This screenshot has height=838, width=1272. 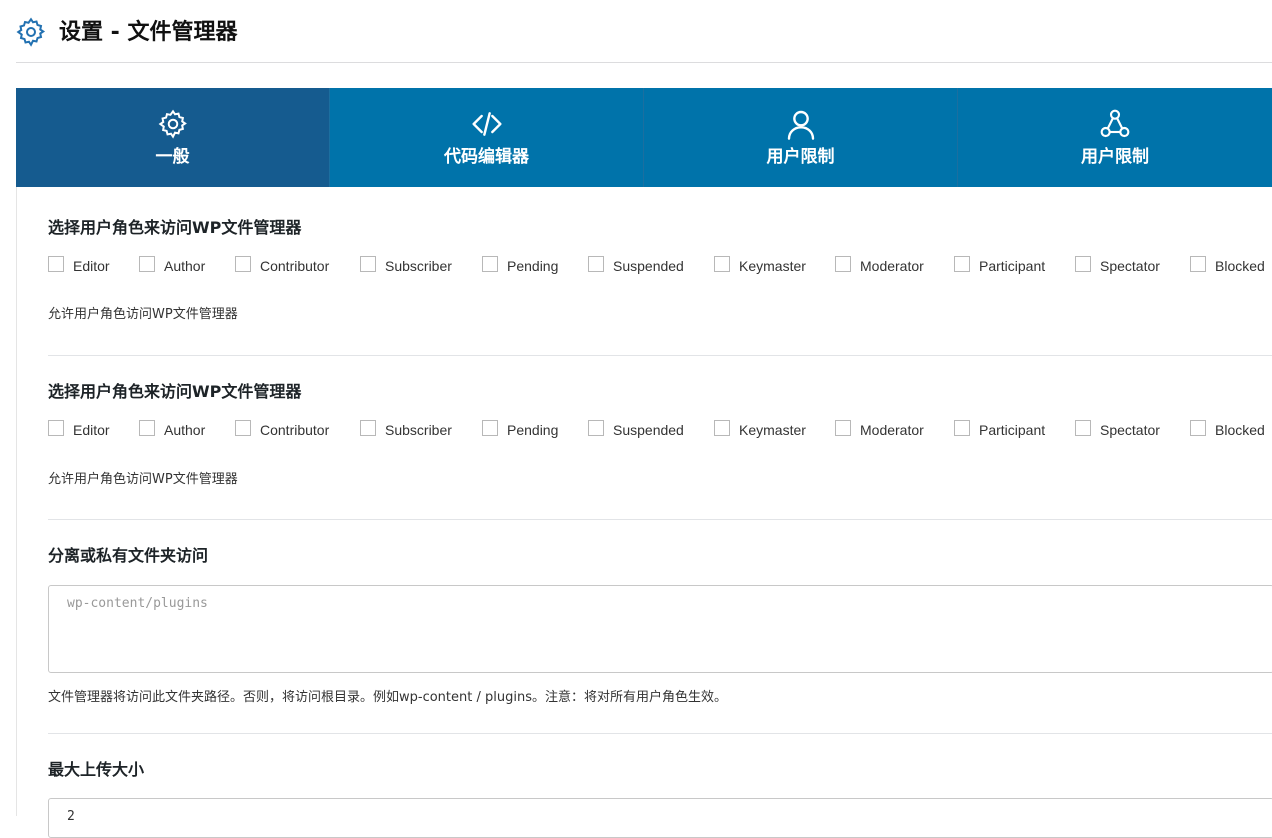 I want to click on settings-tabs: 一般 代码编辑器 用户限制 用户限制, so click(x=644, y=137).